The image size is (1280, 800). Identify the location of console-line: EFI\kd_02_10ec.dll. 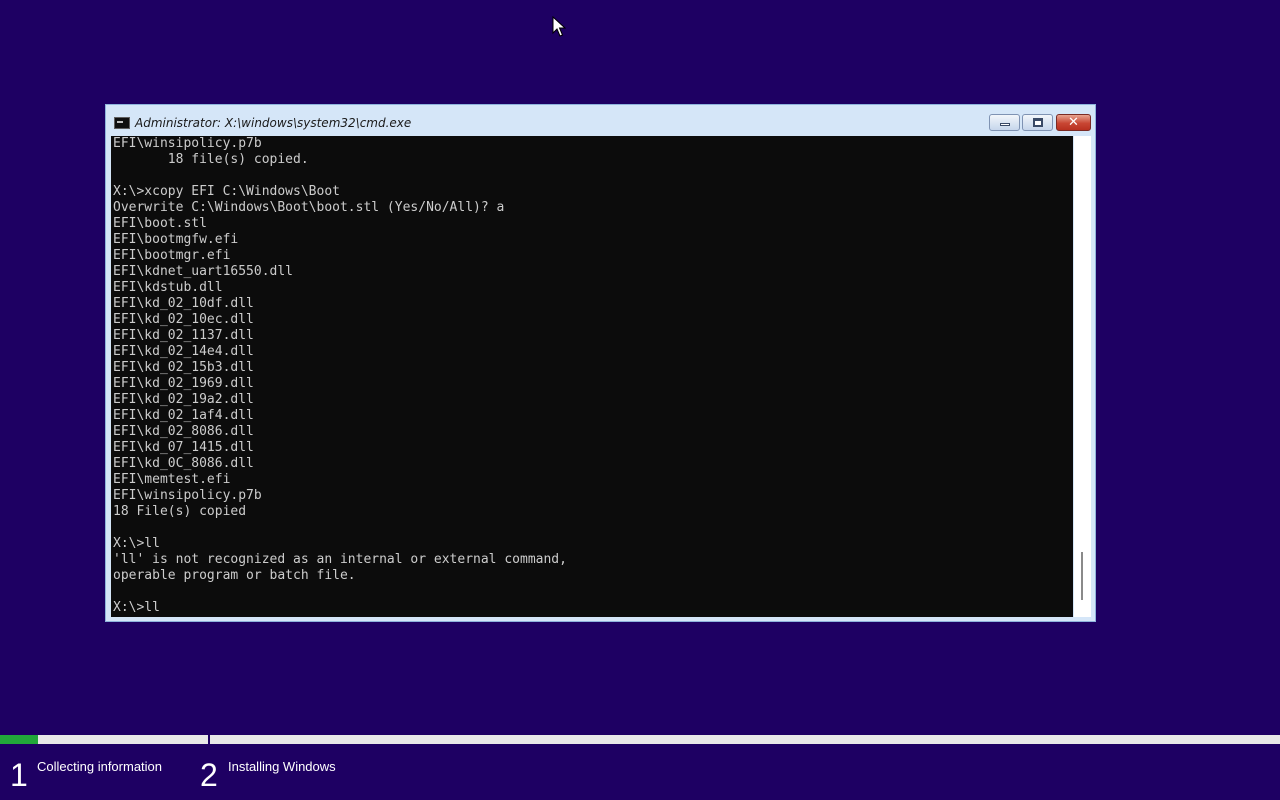
(183, 319).